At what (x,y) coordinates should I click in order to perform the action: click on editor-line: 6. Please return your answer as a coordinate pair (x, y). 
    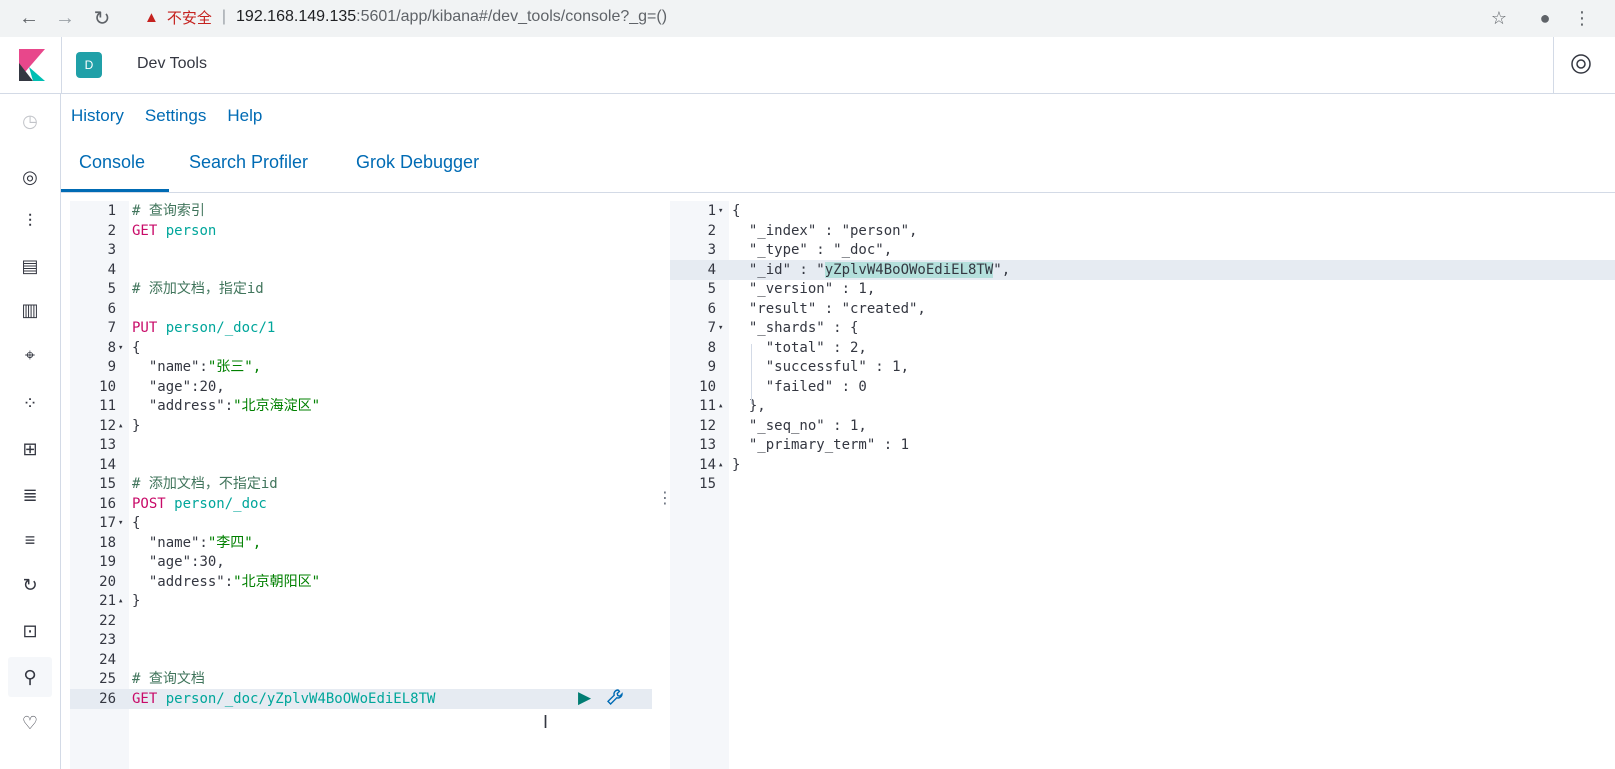
    Looking at the image, I should click on (361, 309).